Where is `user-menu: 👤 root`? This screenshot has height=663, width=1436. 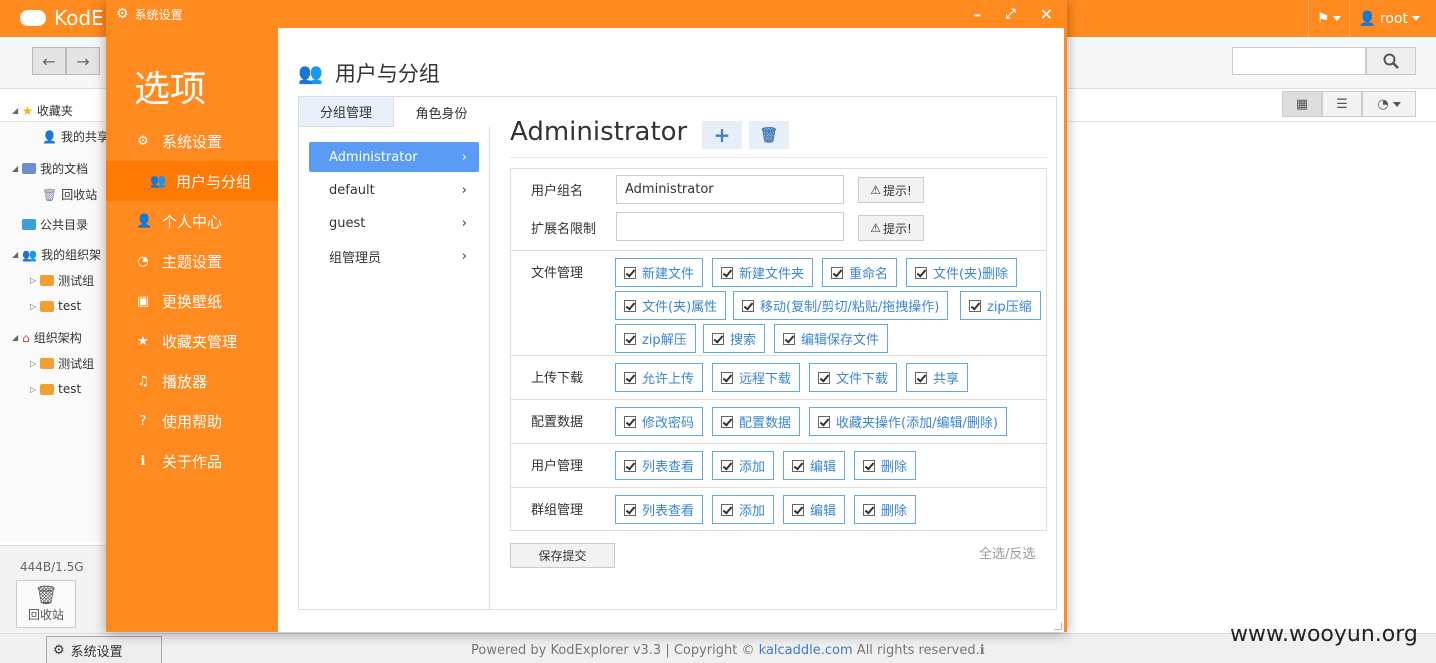
user-menu: 👤 root is located at coordinates (1388, 18).